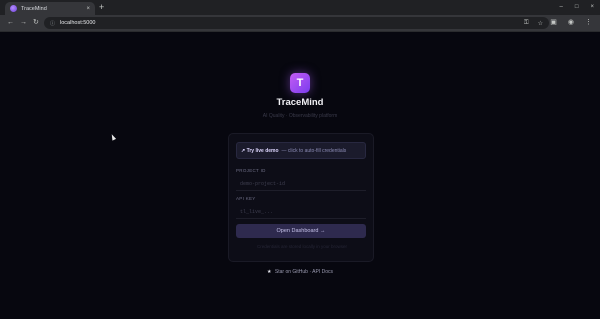  I want to click on github-star-icon: ★, so click(269, 272).